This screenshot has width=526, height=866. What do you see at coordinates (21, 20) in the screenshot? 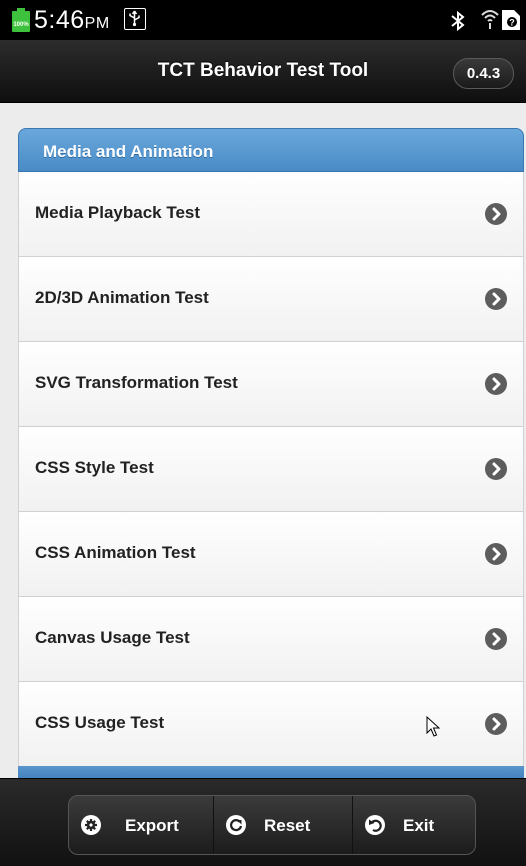
I see `battery-icon: 100%` at bounding box center [21, 20].